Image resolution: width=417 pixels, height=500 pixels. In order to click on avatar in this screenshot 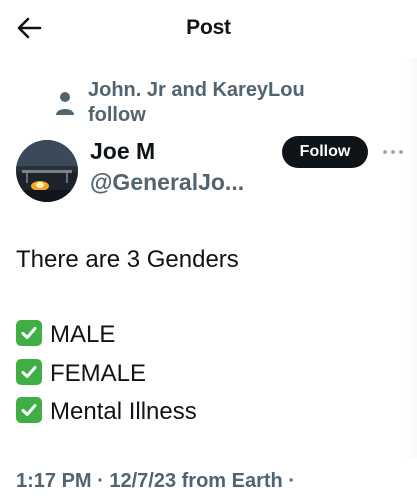, I will do `click(47, 171)`.